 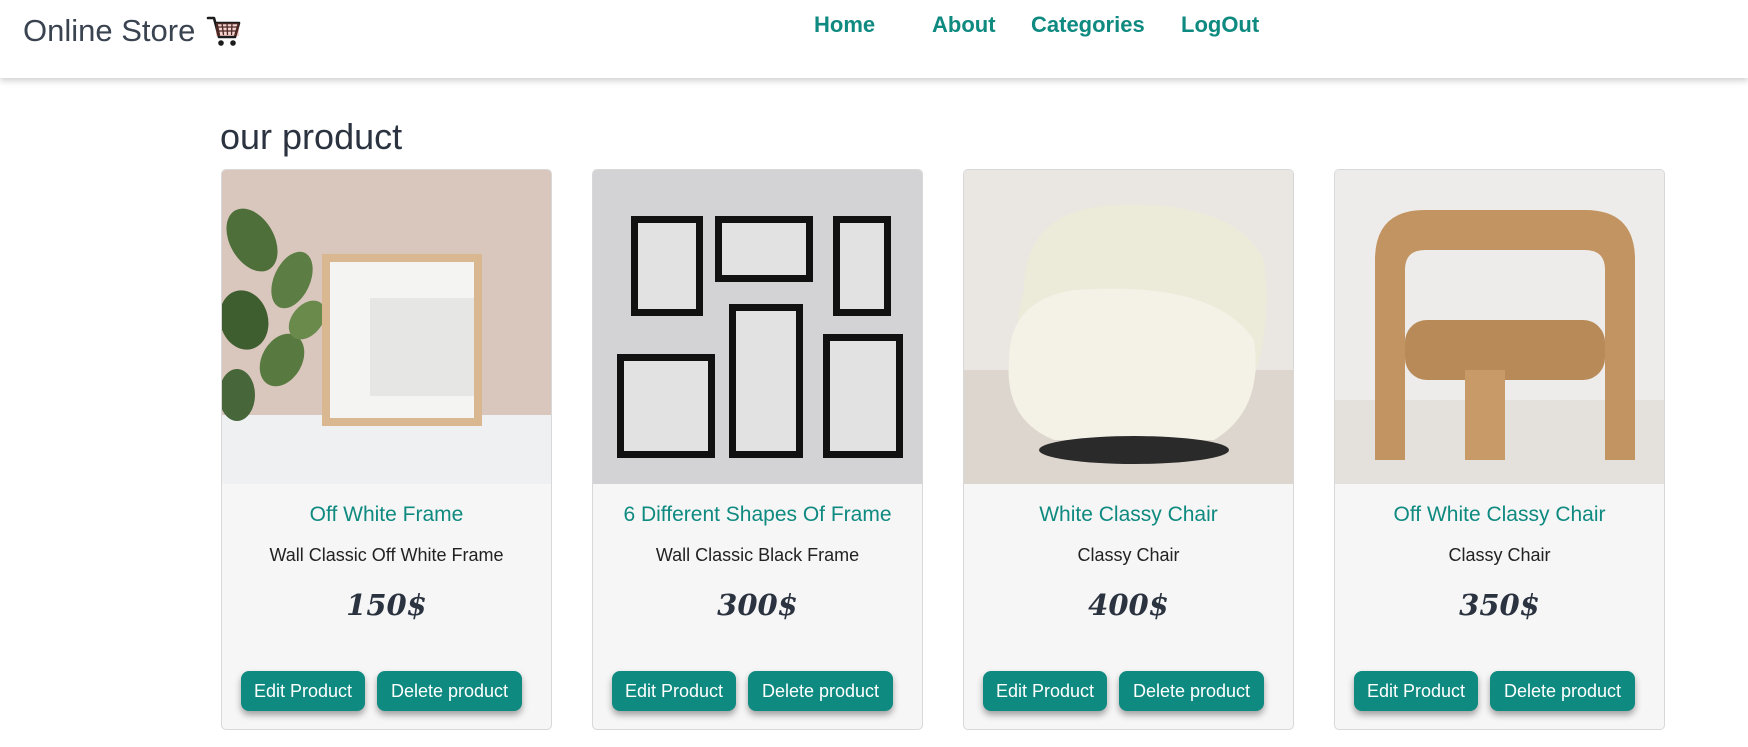 I want to click on product-title: Off White Frame, so click(x=386, y=514).